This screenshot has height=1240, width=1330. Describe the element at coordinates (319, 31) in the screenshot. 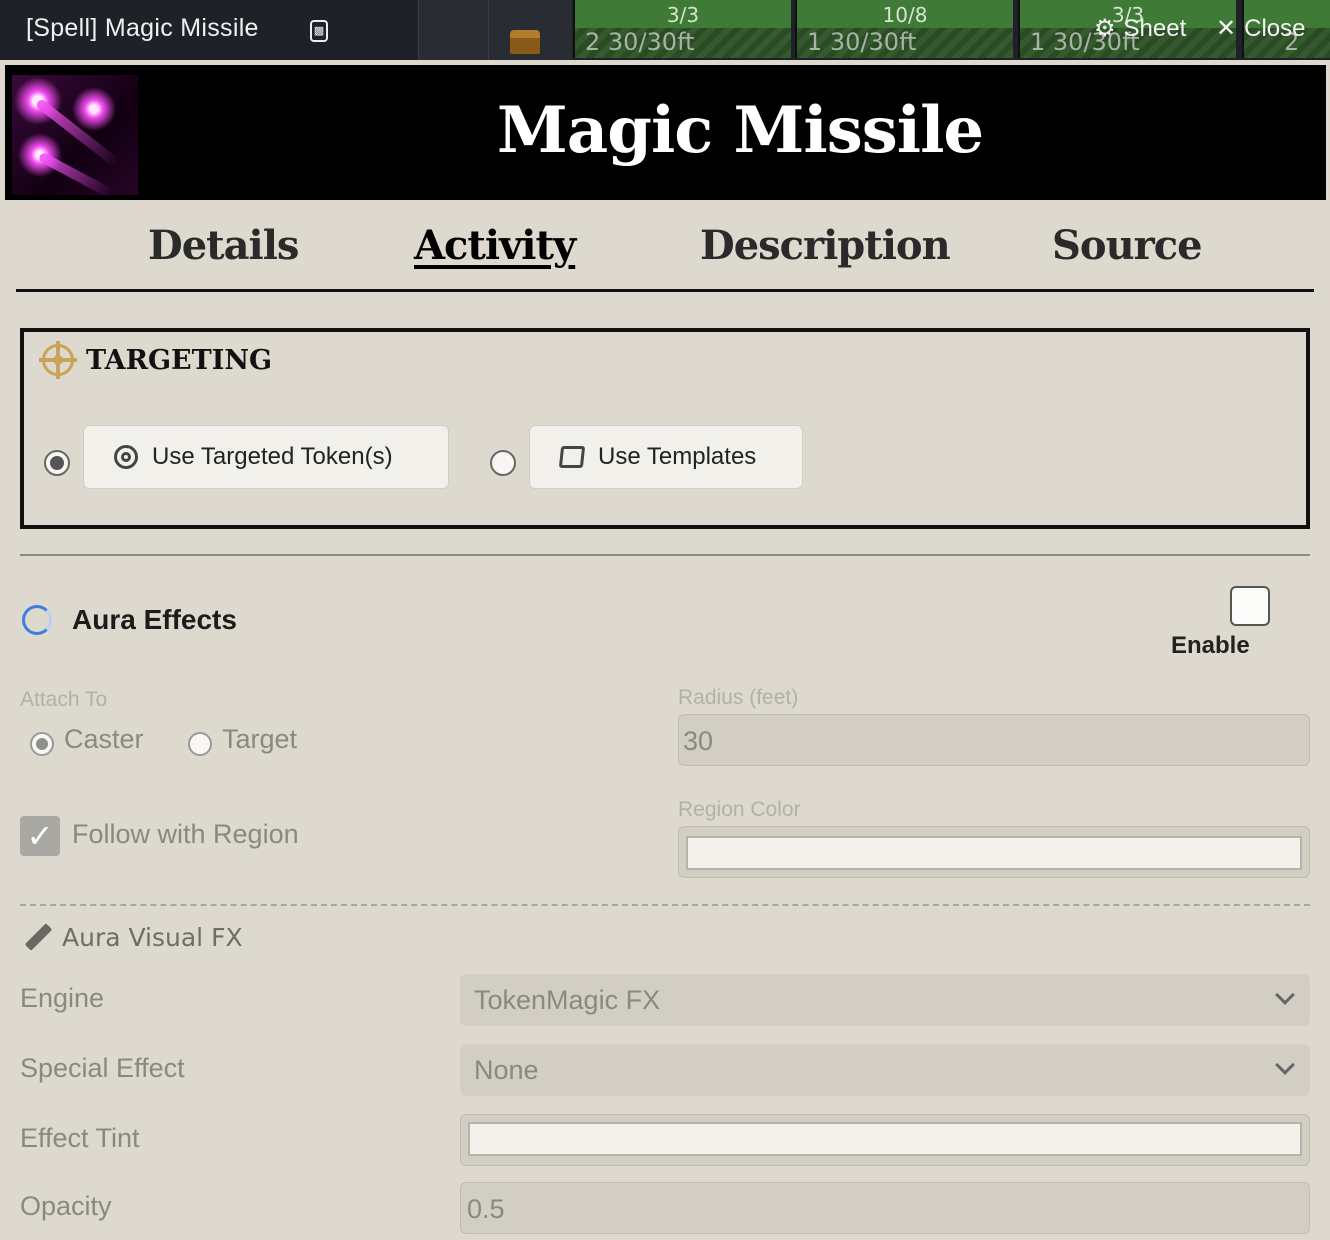

I see `document-id-icon: ▩` at that location.